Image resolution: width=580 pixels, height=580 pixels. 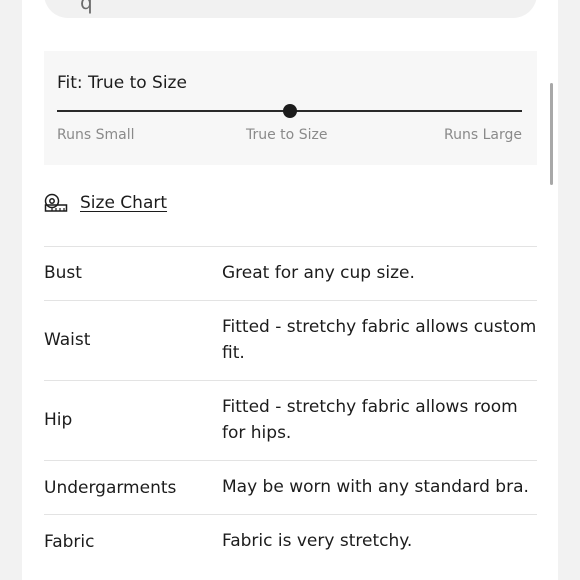 I want to click on table-row-bust: Bust Great for any cup size., so click(x=290, y=273).